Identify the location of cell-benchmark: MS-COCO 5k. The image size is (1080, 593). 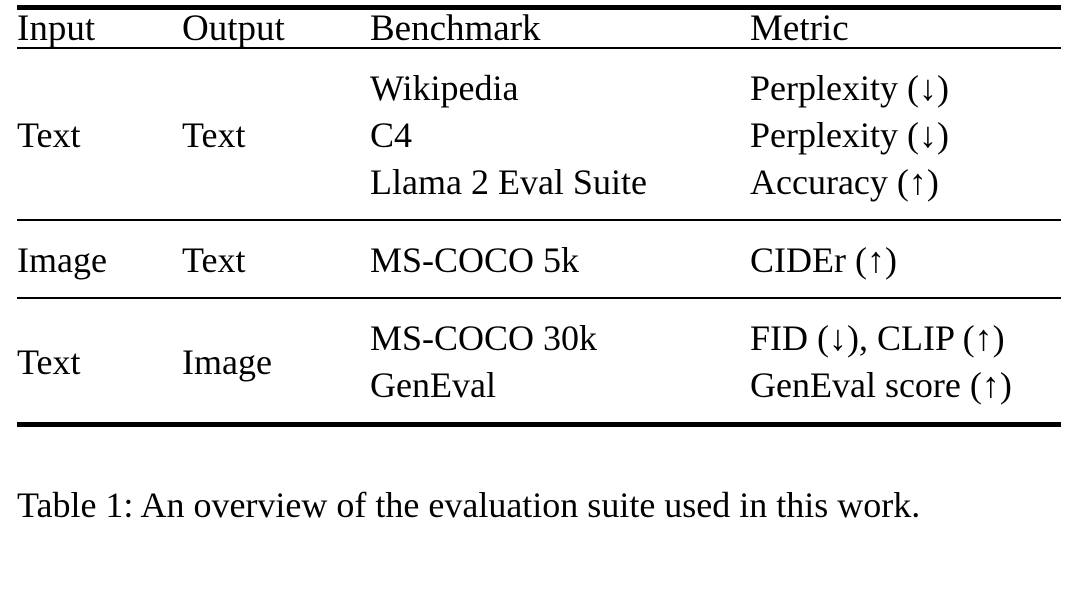
(560, 259).